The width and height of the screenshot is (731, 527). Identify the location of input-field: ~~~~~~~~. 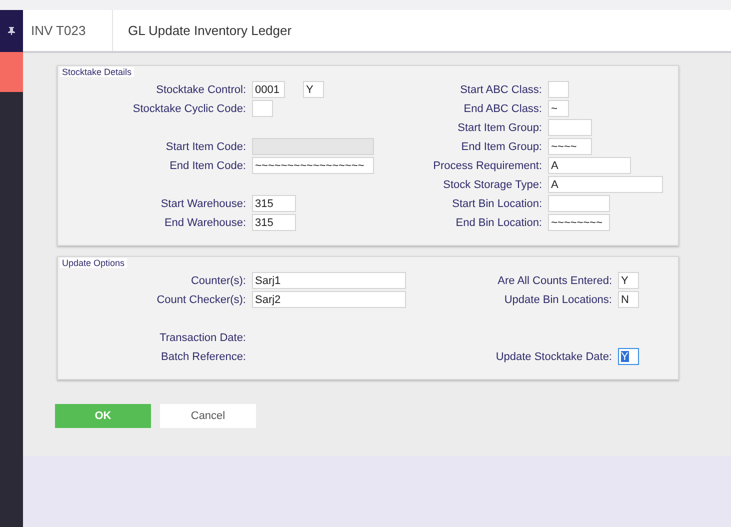
(579, 222).